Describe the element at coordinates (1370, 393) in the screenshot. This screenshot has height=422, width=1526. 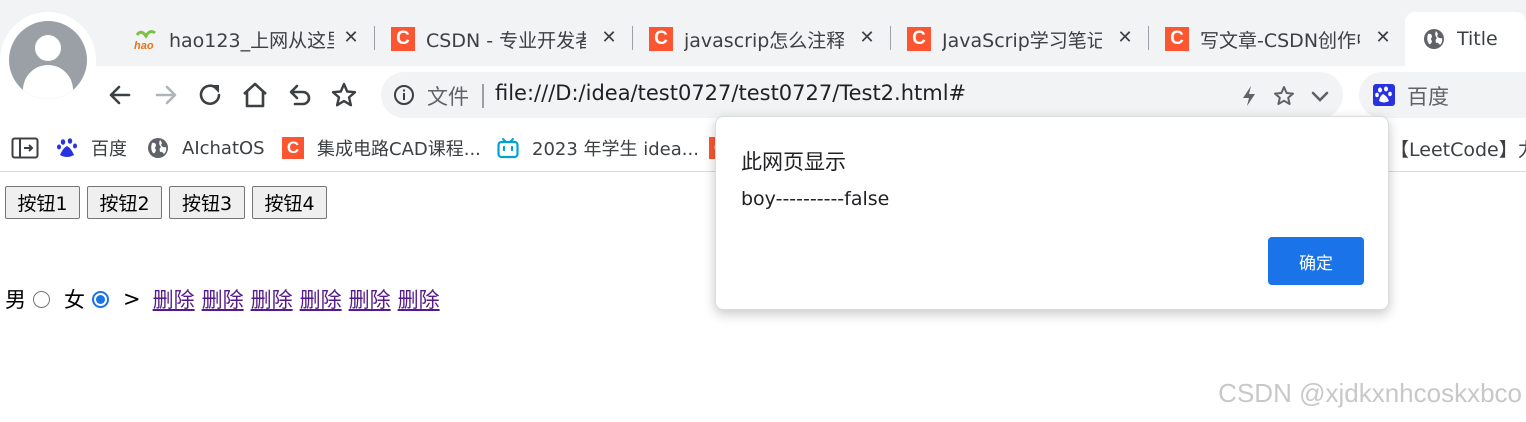
I see `watermark: CSDN @xjdkxnhcoskxbco` at that location.